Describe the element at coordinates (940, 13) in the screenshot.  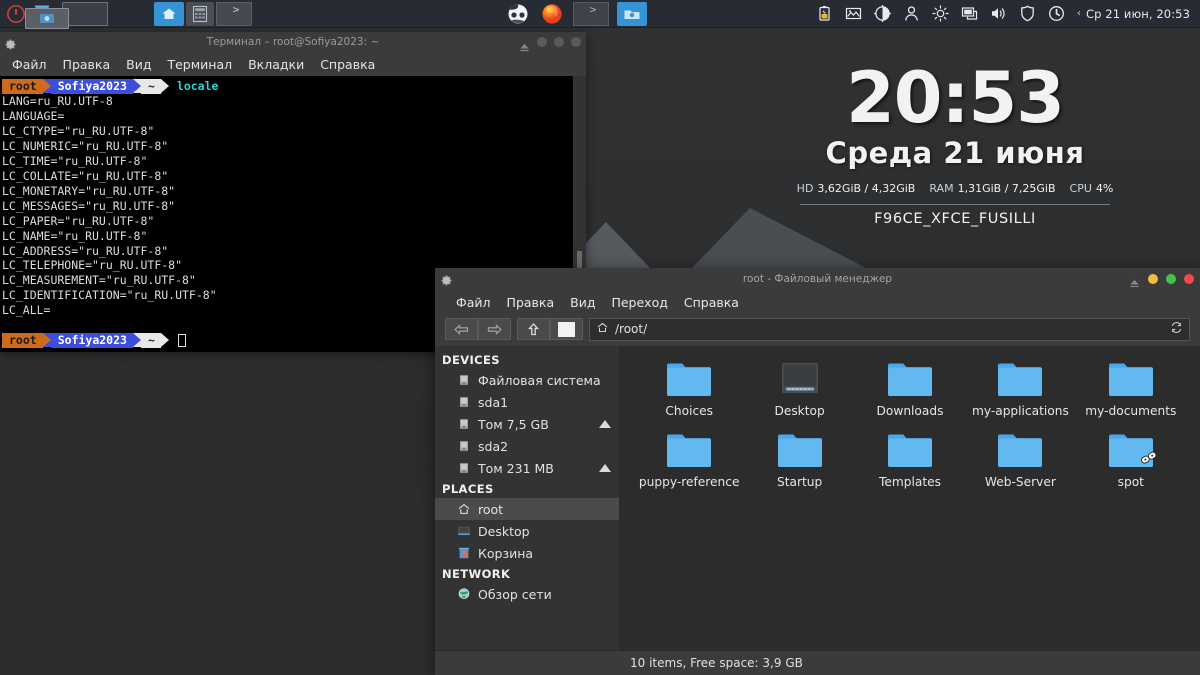
I see `brightness-icon` at that location.